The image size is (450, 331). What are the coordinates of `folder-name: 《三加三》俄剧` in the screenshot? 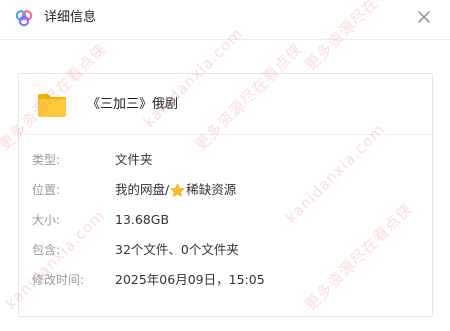 It's located at (133, 104).